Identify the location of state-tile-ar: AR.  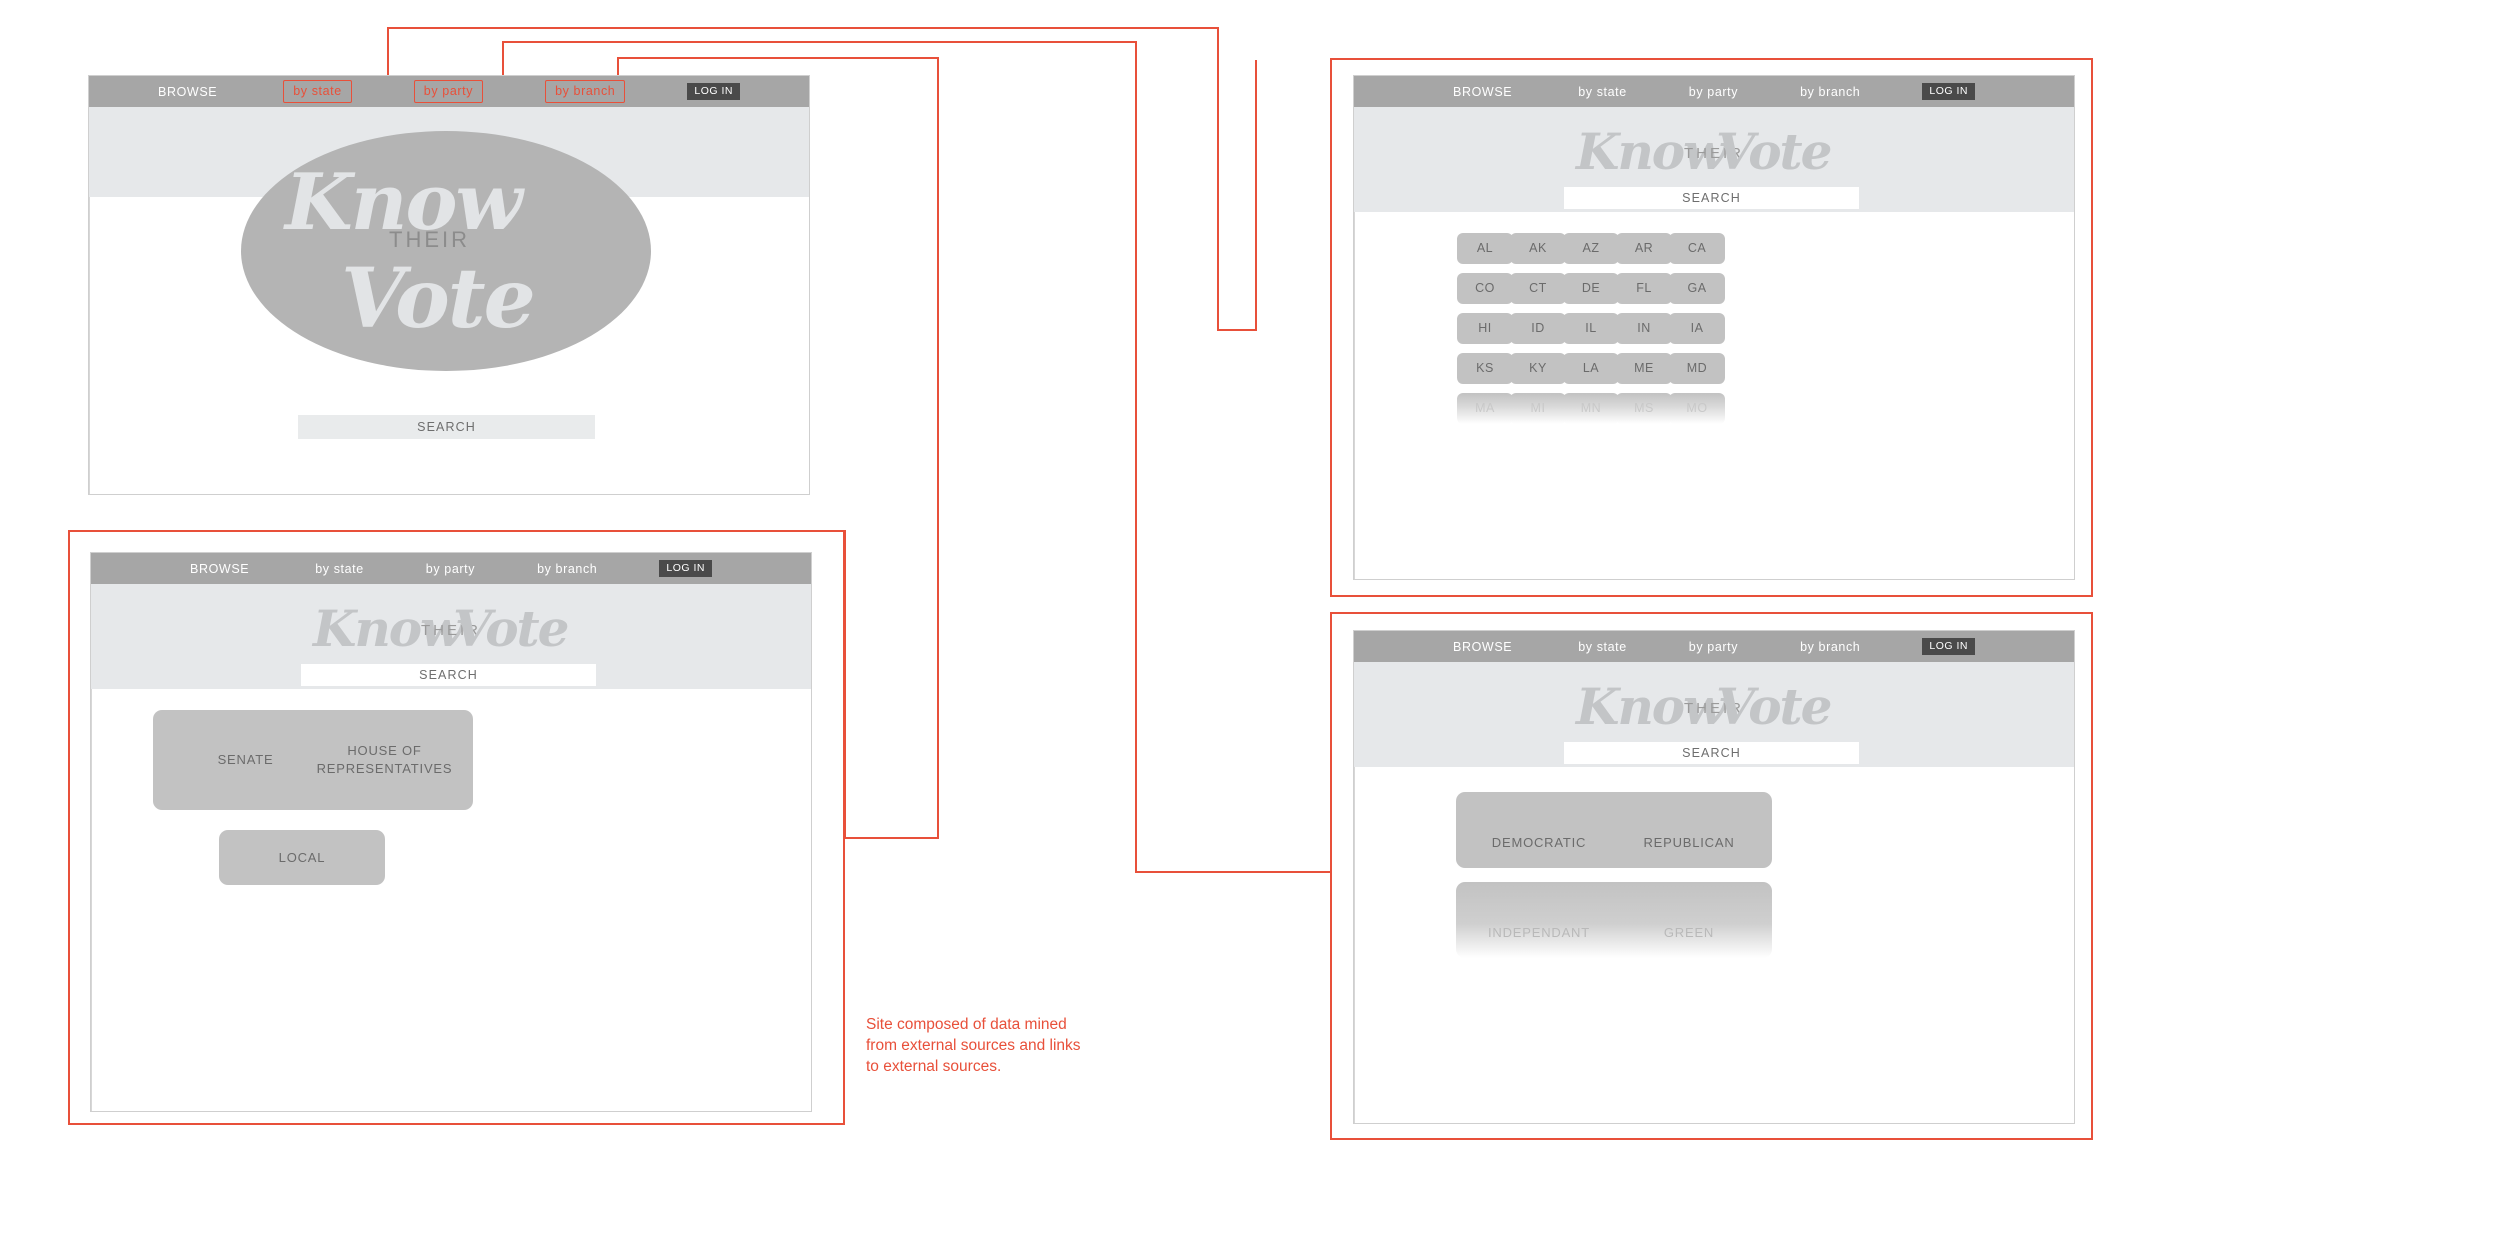
(1644, 248).